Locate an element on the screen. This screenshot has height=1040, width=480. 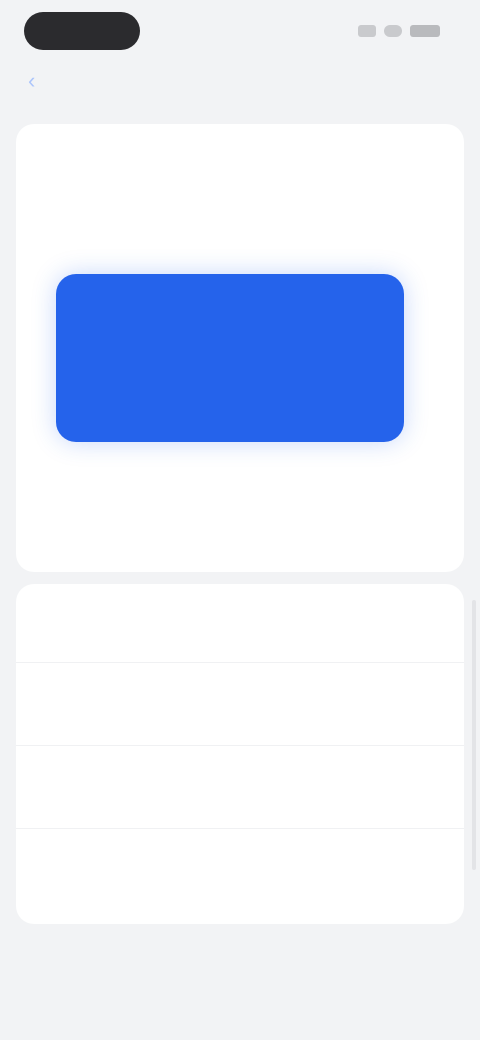
wifi-icon is located at coordinates (393, 31).